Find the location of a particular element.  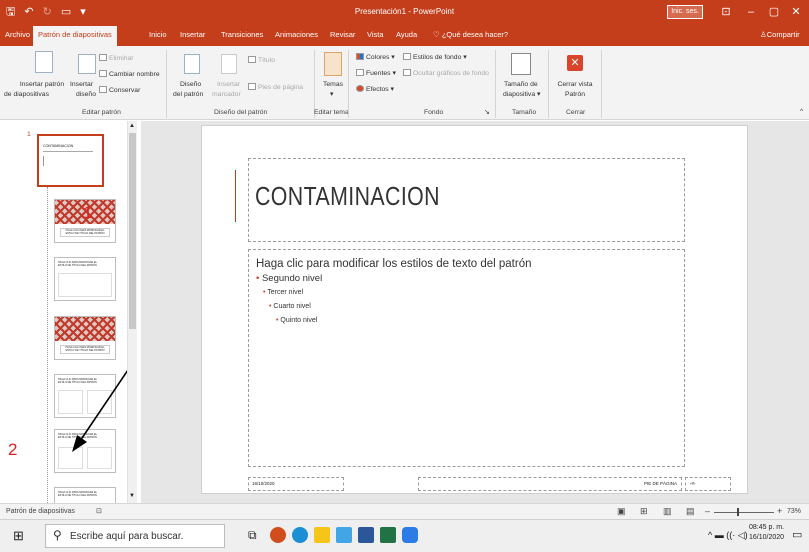

scroll-thumb is located at coordinates (132, 231).